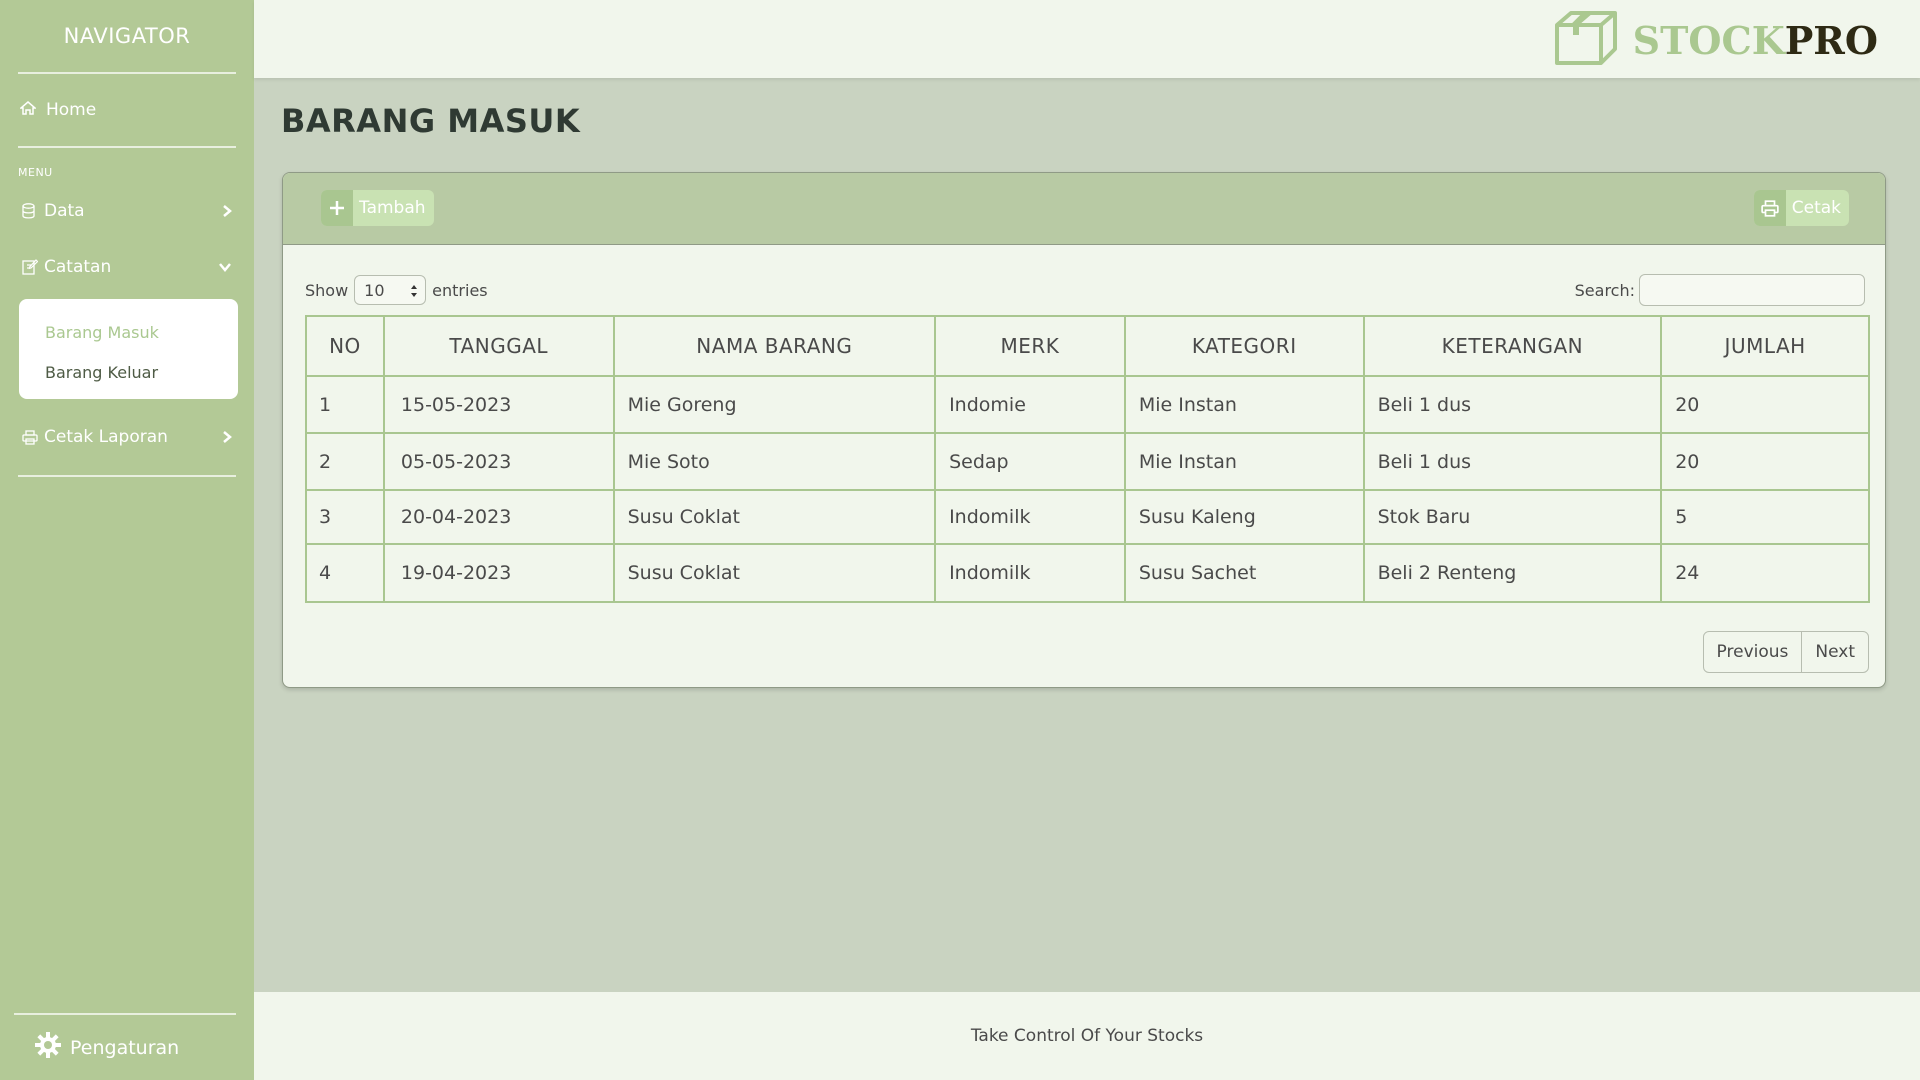 The image size is (1920, 1080). Describe the element at coordinates (414, 292) in the screenshot. I see `select-arrows-icon` at that location.